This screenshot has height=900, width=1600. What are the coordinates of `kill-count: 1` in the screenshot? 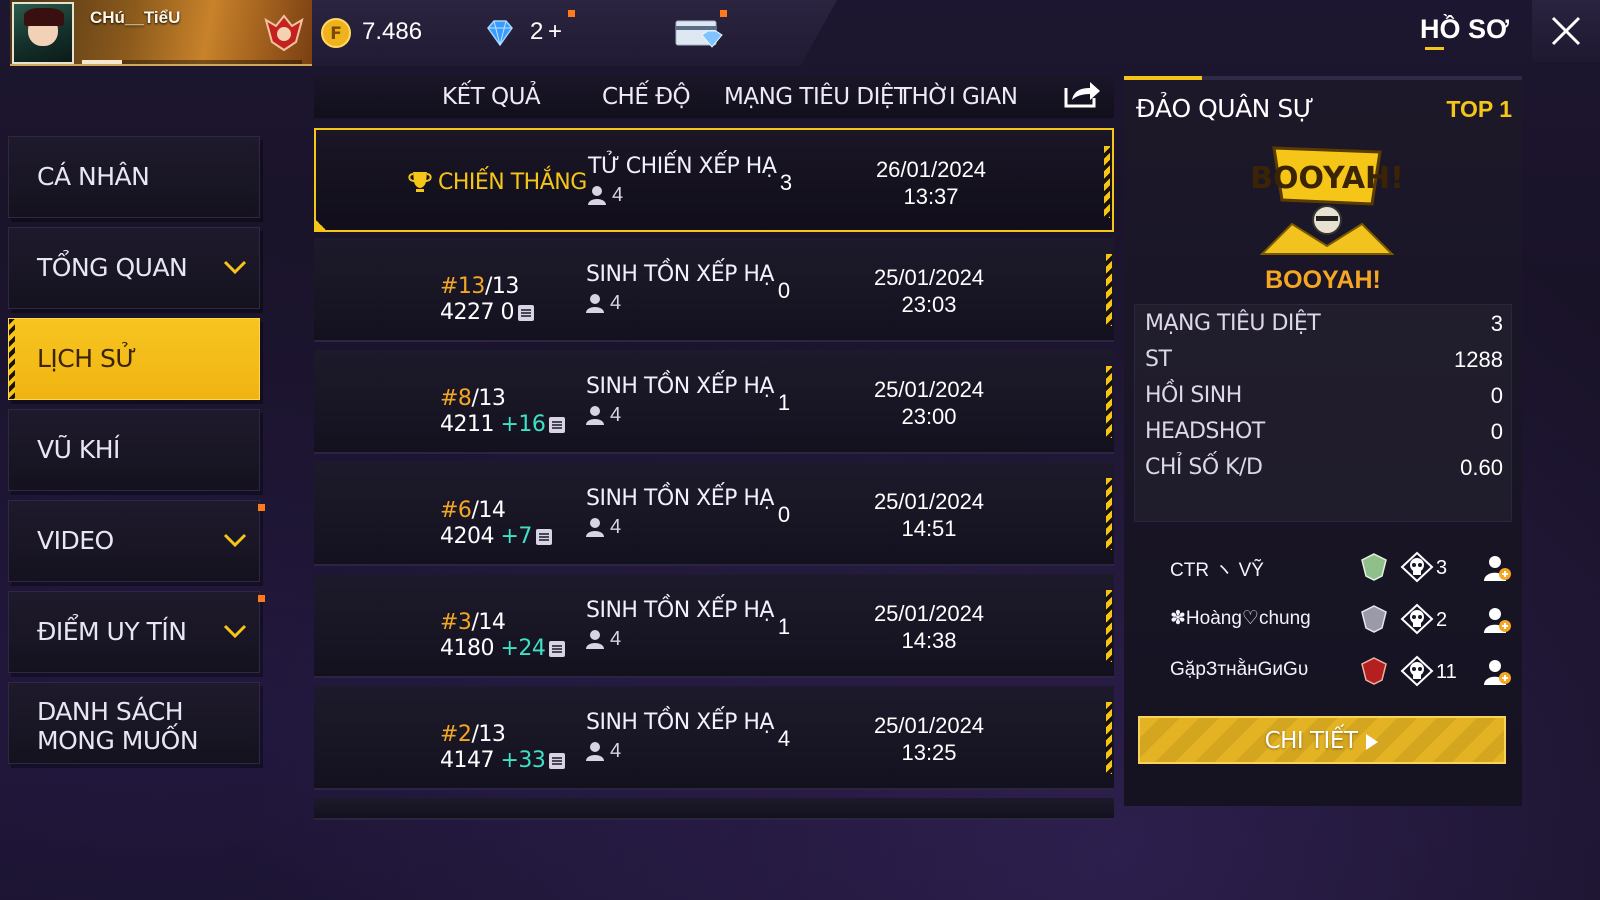 It's located at (784, 402).